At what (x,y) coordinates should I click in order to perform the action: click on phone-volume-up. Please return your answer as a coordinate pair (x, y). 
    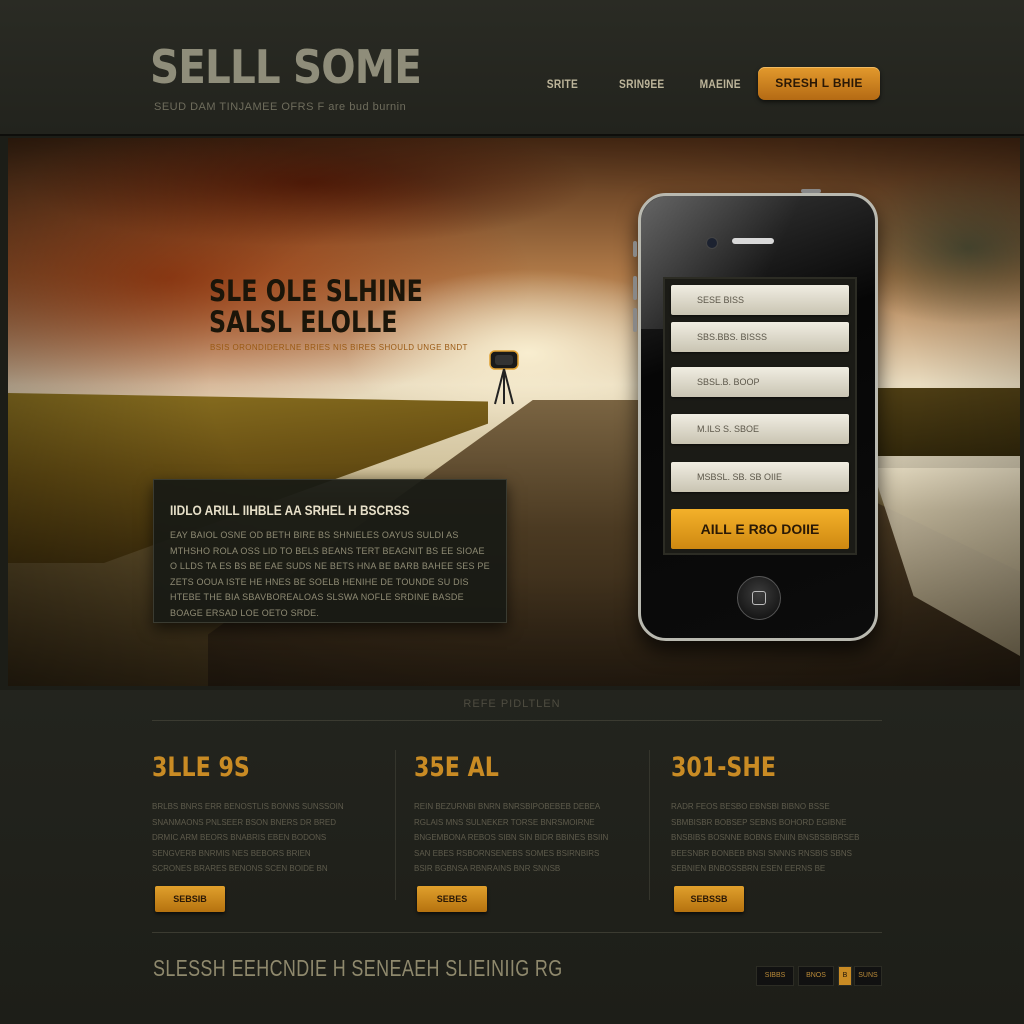
    Looking at the image, I should click on (635, 288).